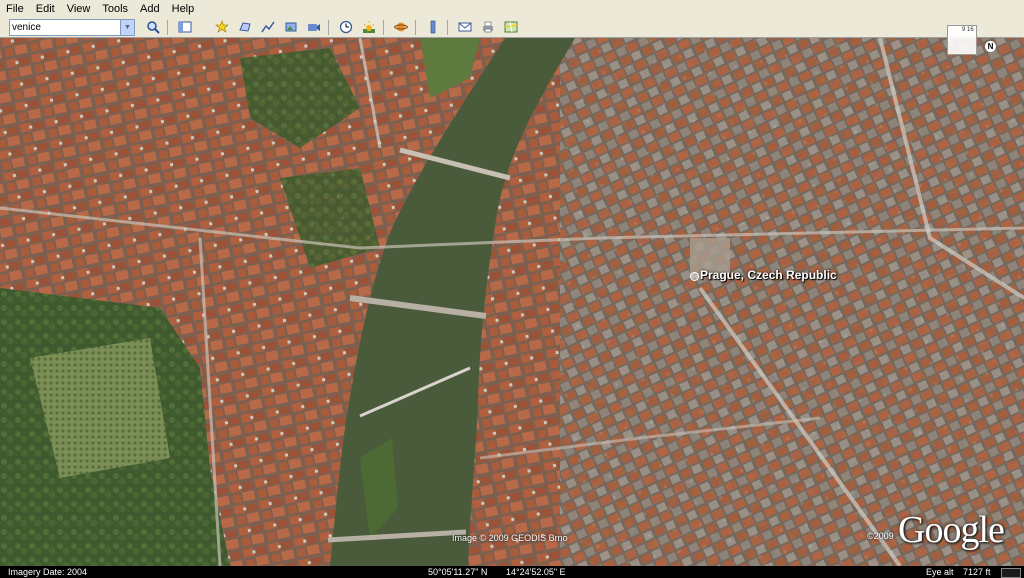  Describe the element at coordinates (768, 275) in the screenshot. I see `place-label: Prague, Czech Republic` at that location.